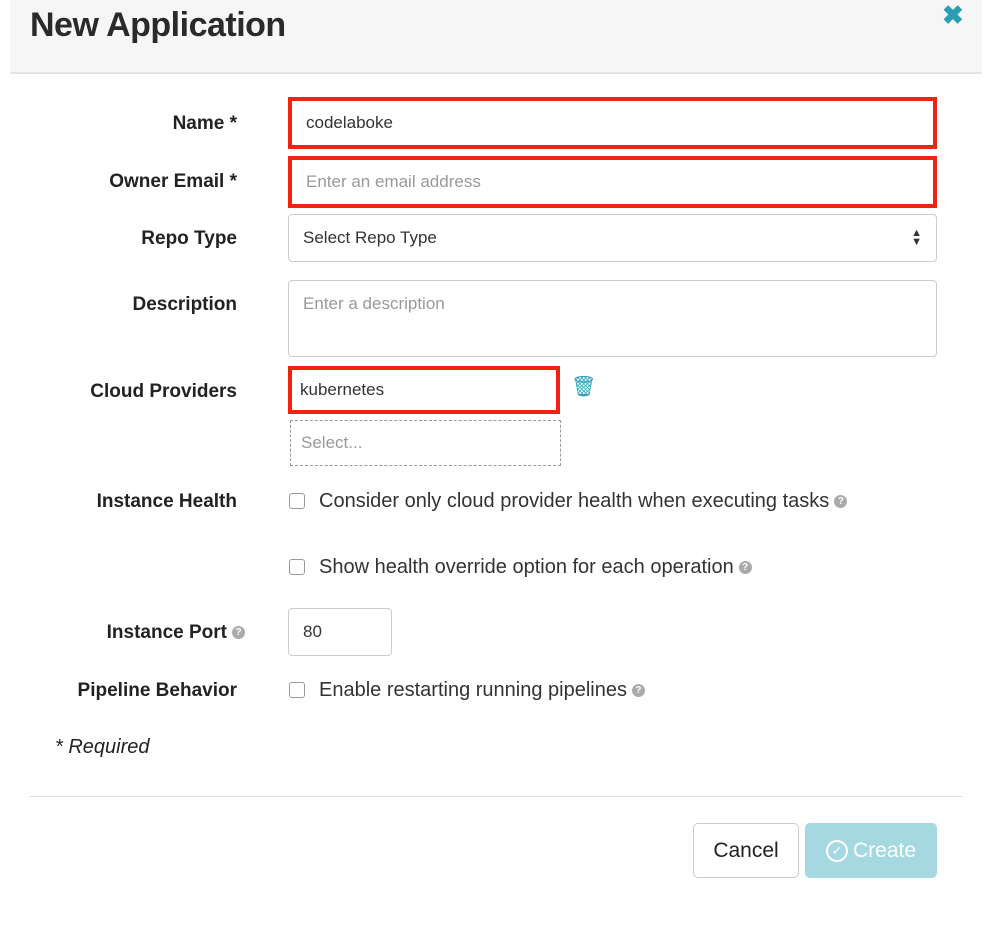  What do you see at coordinates (496, 796) in the screenshot?
I see `divider` at bounding box center [496, 796].